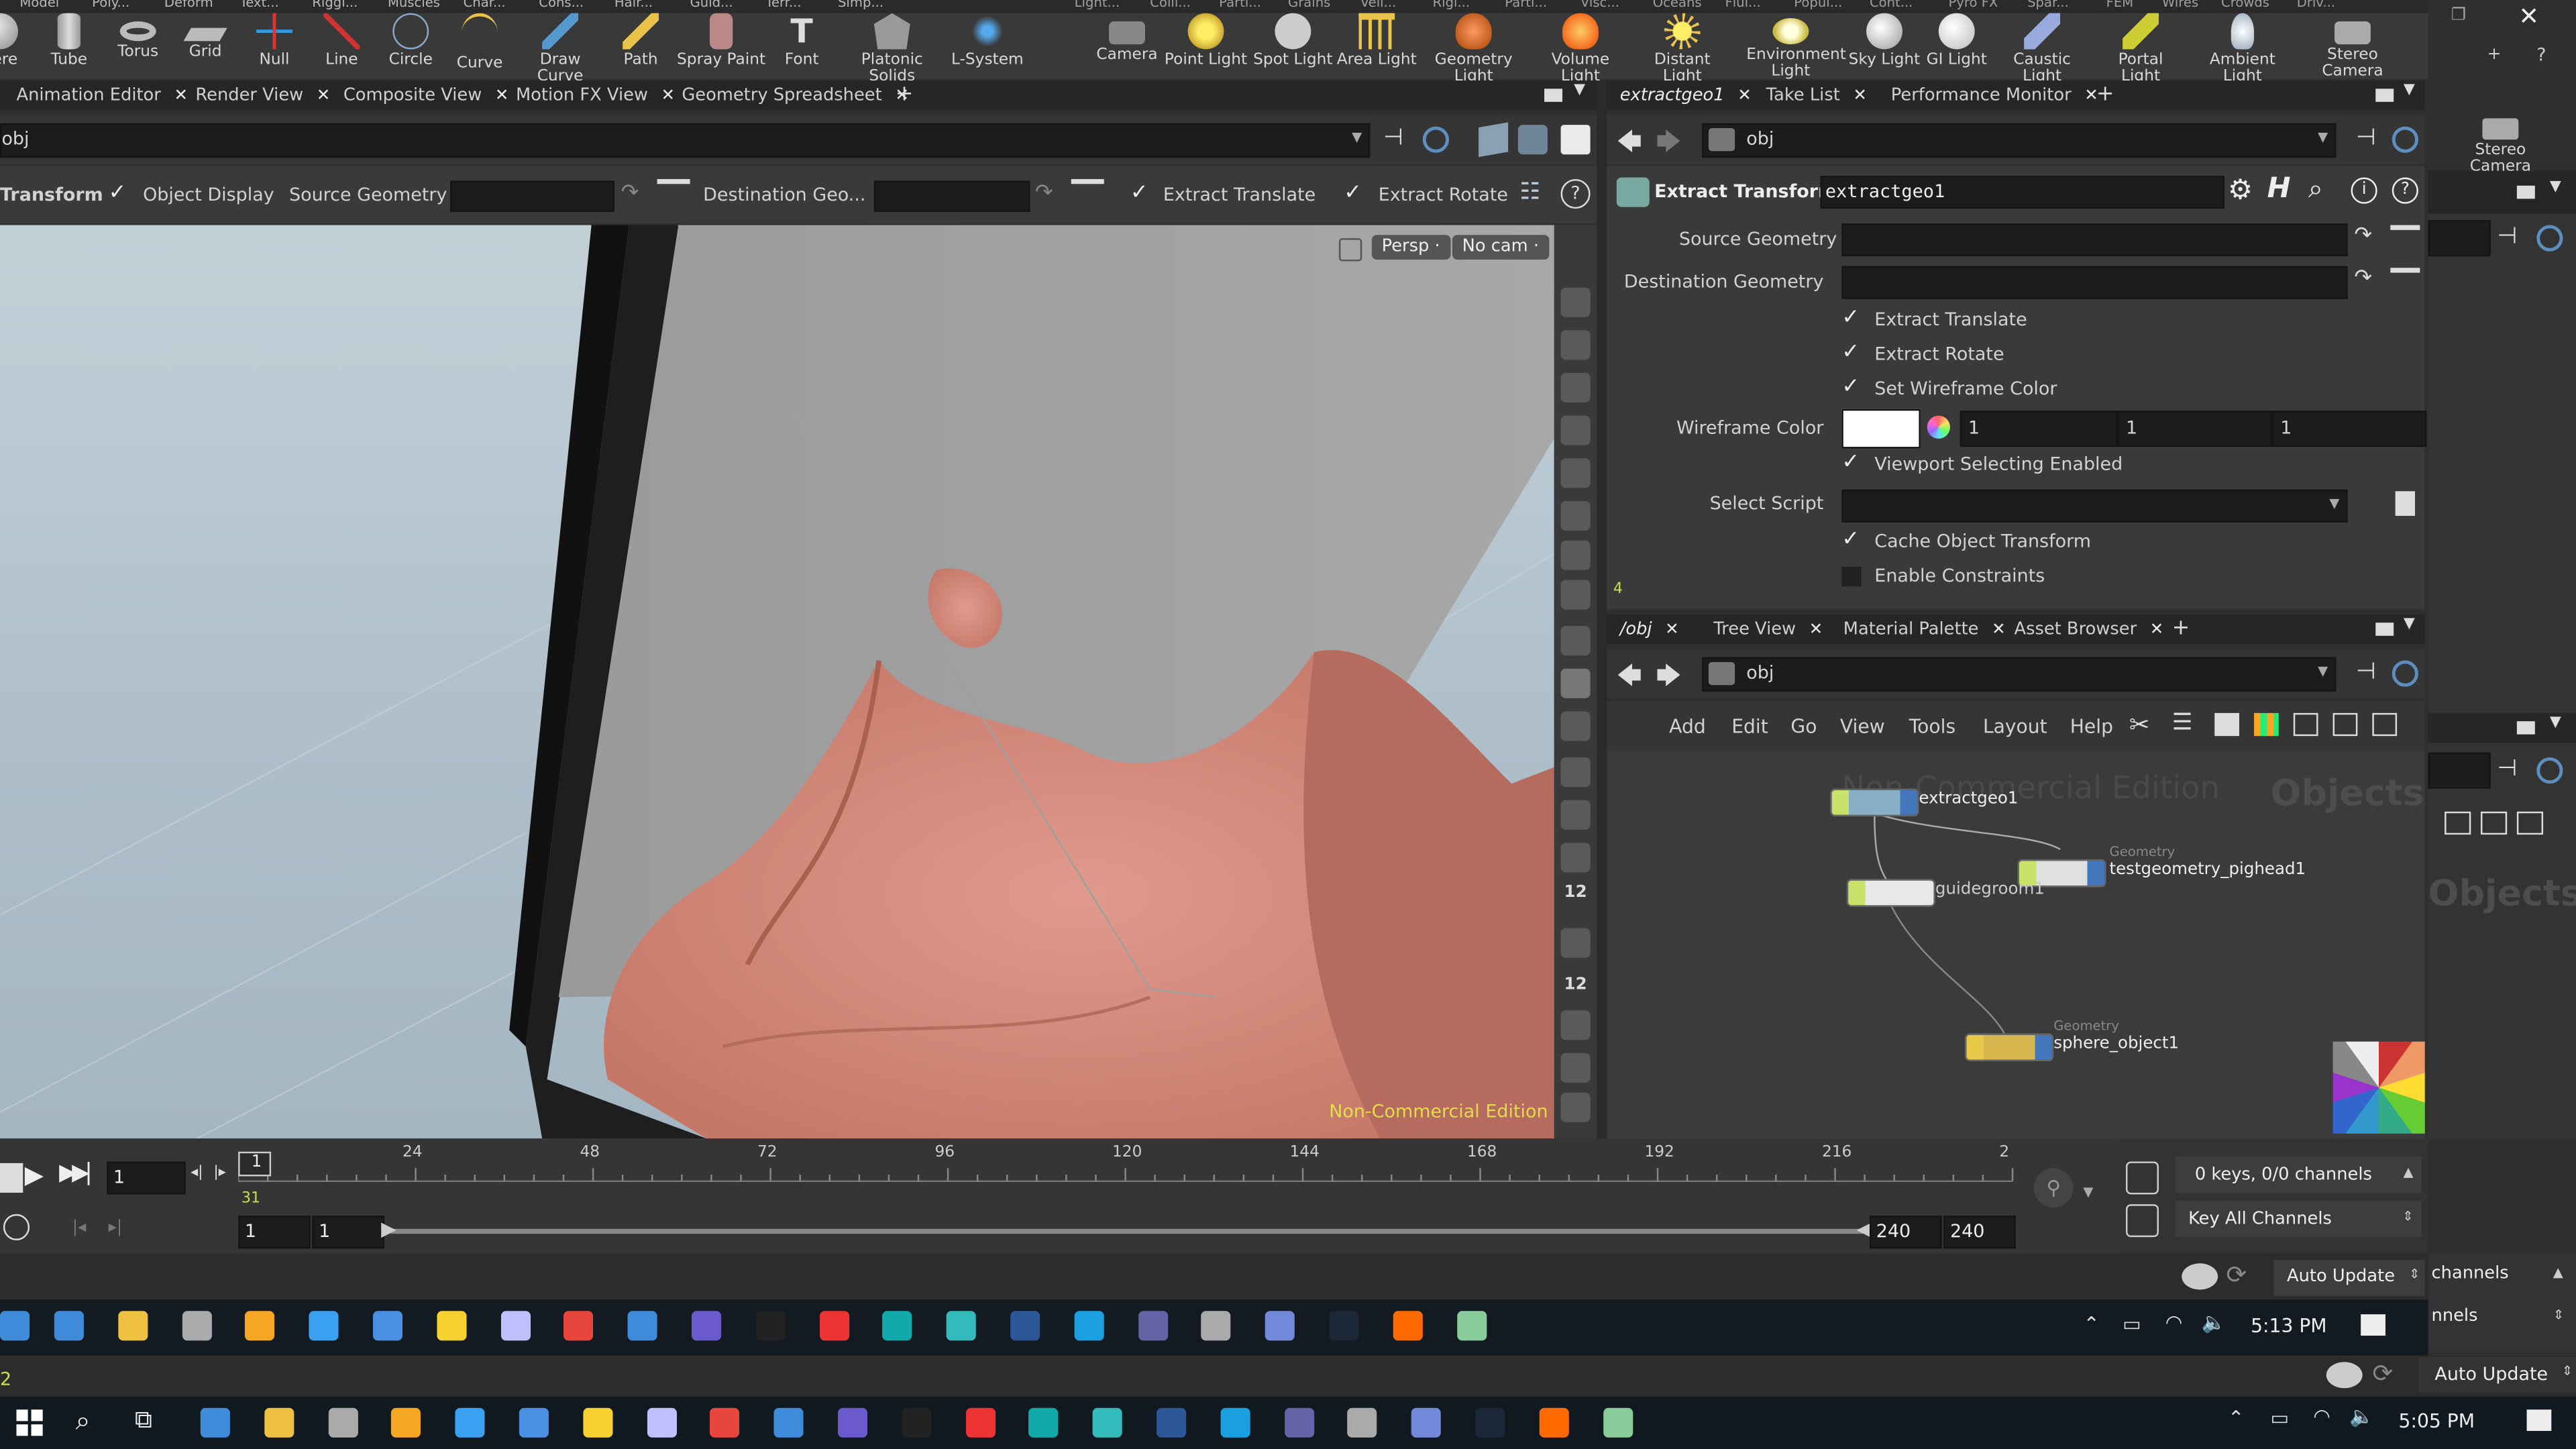 The width and height of the screenshot is (2576, 1449). Describe the element at coordinates (2094, 506) in the screenshot. I see `param-select-script-input: ▼` at that location.